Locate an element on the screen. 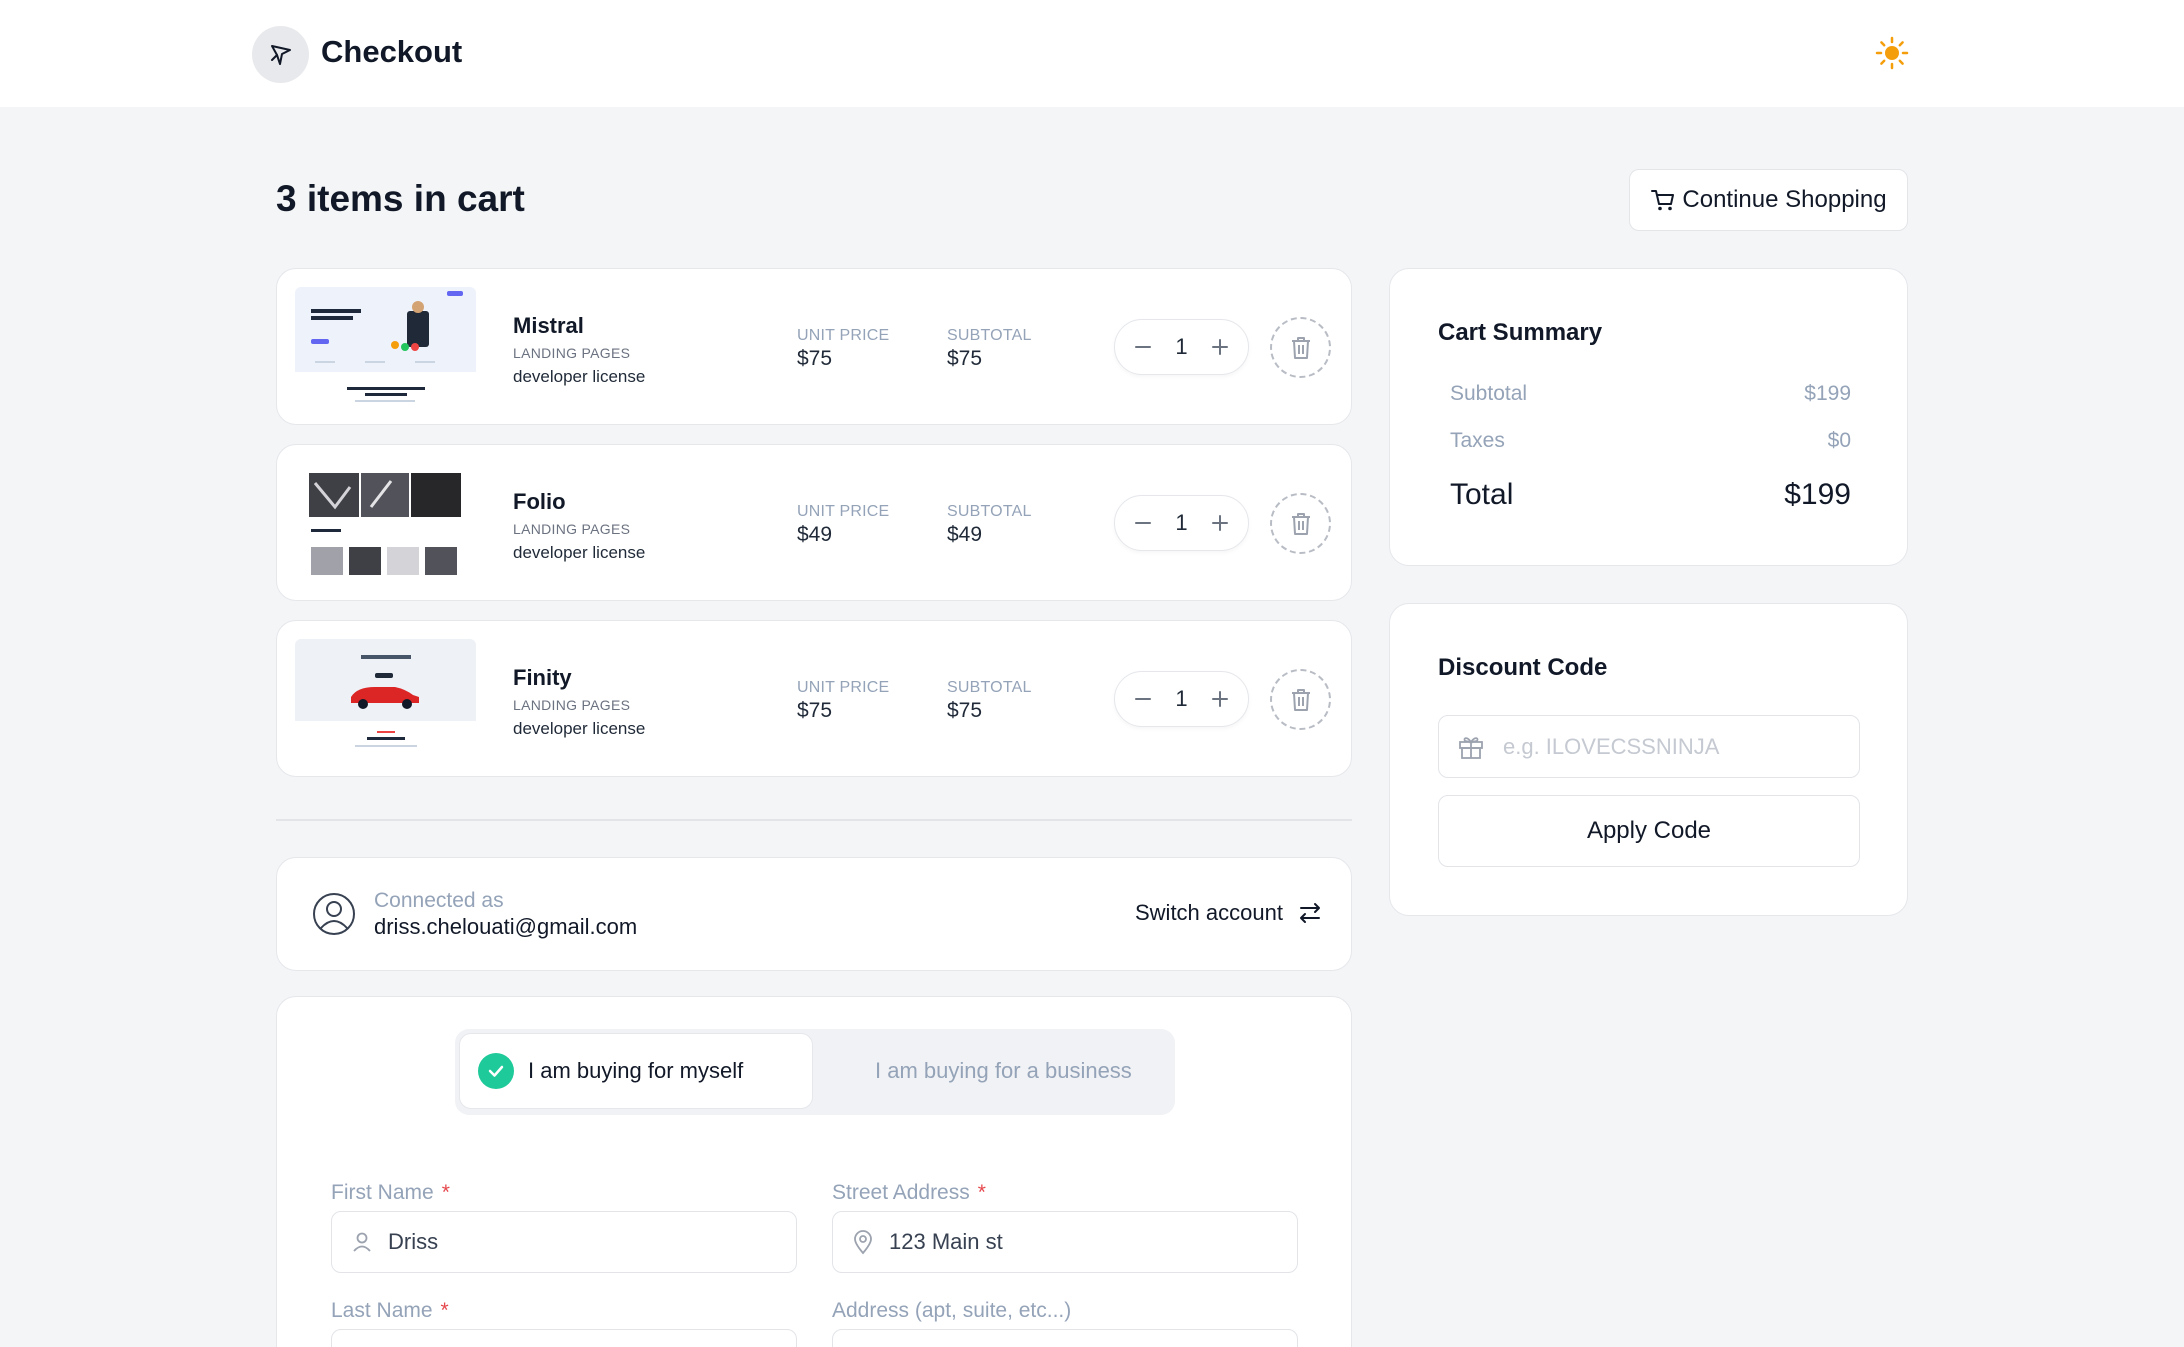 This screenshot has width=2184, height=1347. map-pin-icon is located at coordinates (863, 1242).